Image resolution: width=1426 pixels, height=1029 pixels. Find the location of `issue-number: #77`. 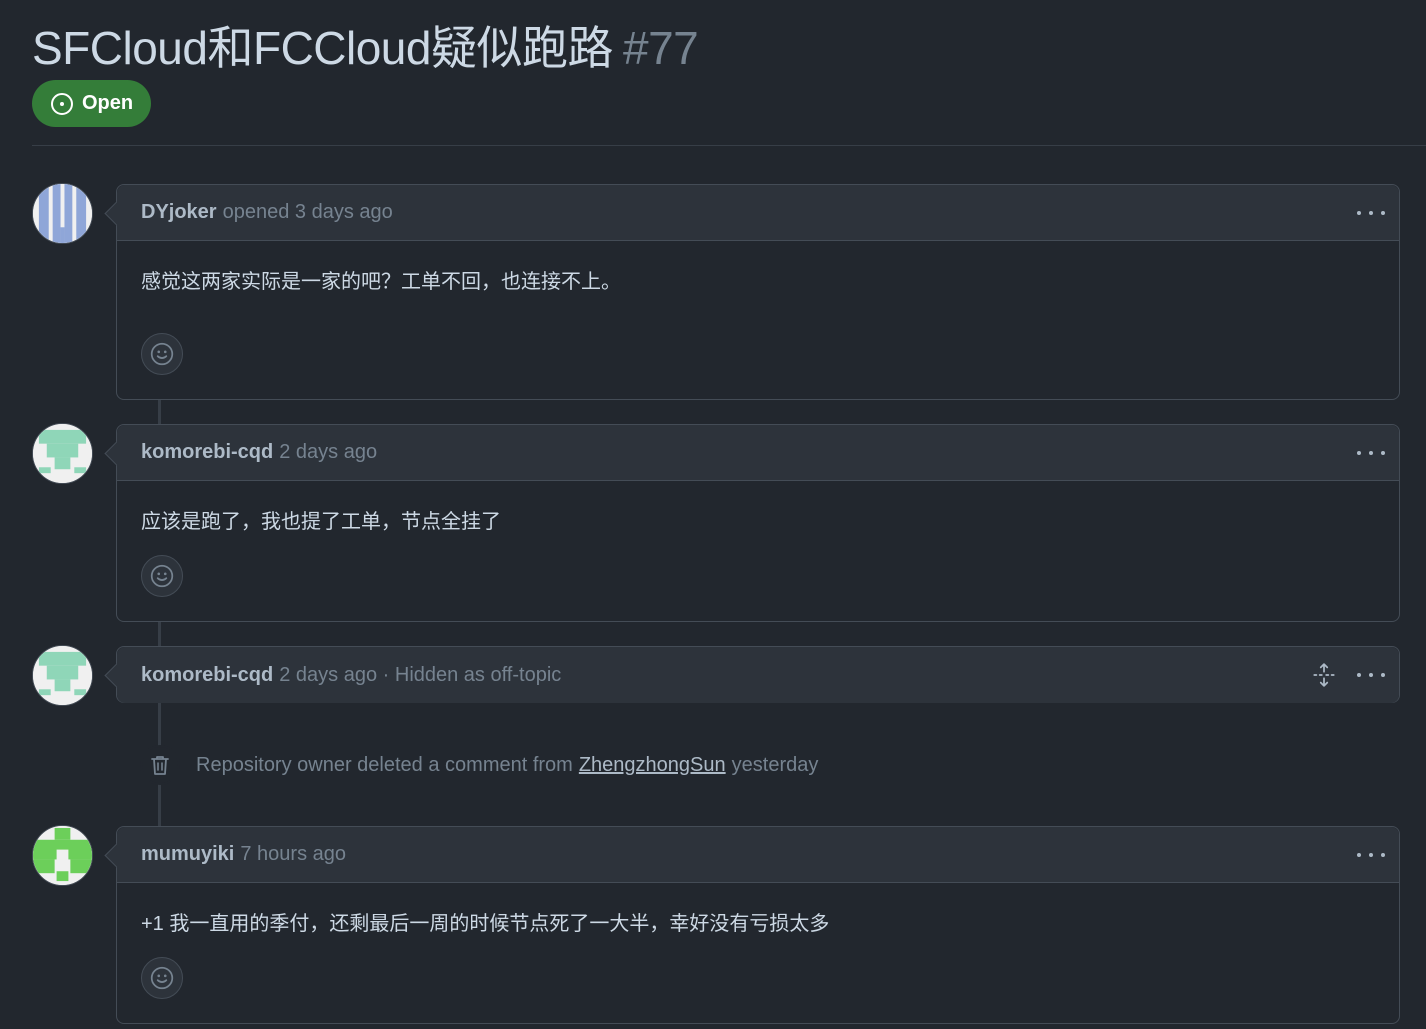

issue-number: #77 is located at coordinates (660, 48).